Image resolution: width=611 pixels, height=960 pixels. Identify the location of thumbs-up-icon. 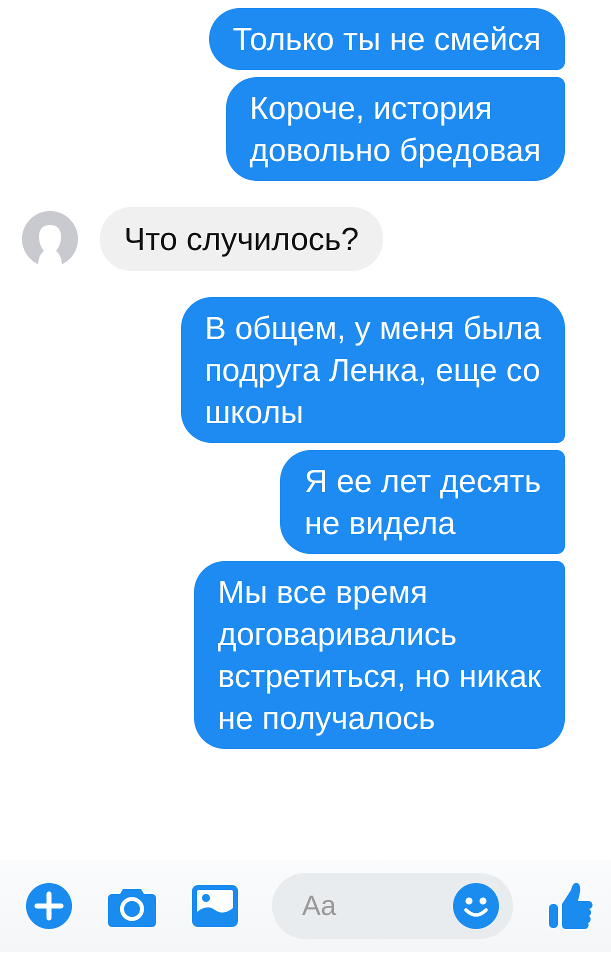
(571, 906).